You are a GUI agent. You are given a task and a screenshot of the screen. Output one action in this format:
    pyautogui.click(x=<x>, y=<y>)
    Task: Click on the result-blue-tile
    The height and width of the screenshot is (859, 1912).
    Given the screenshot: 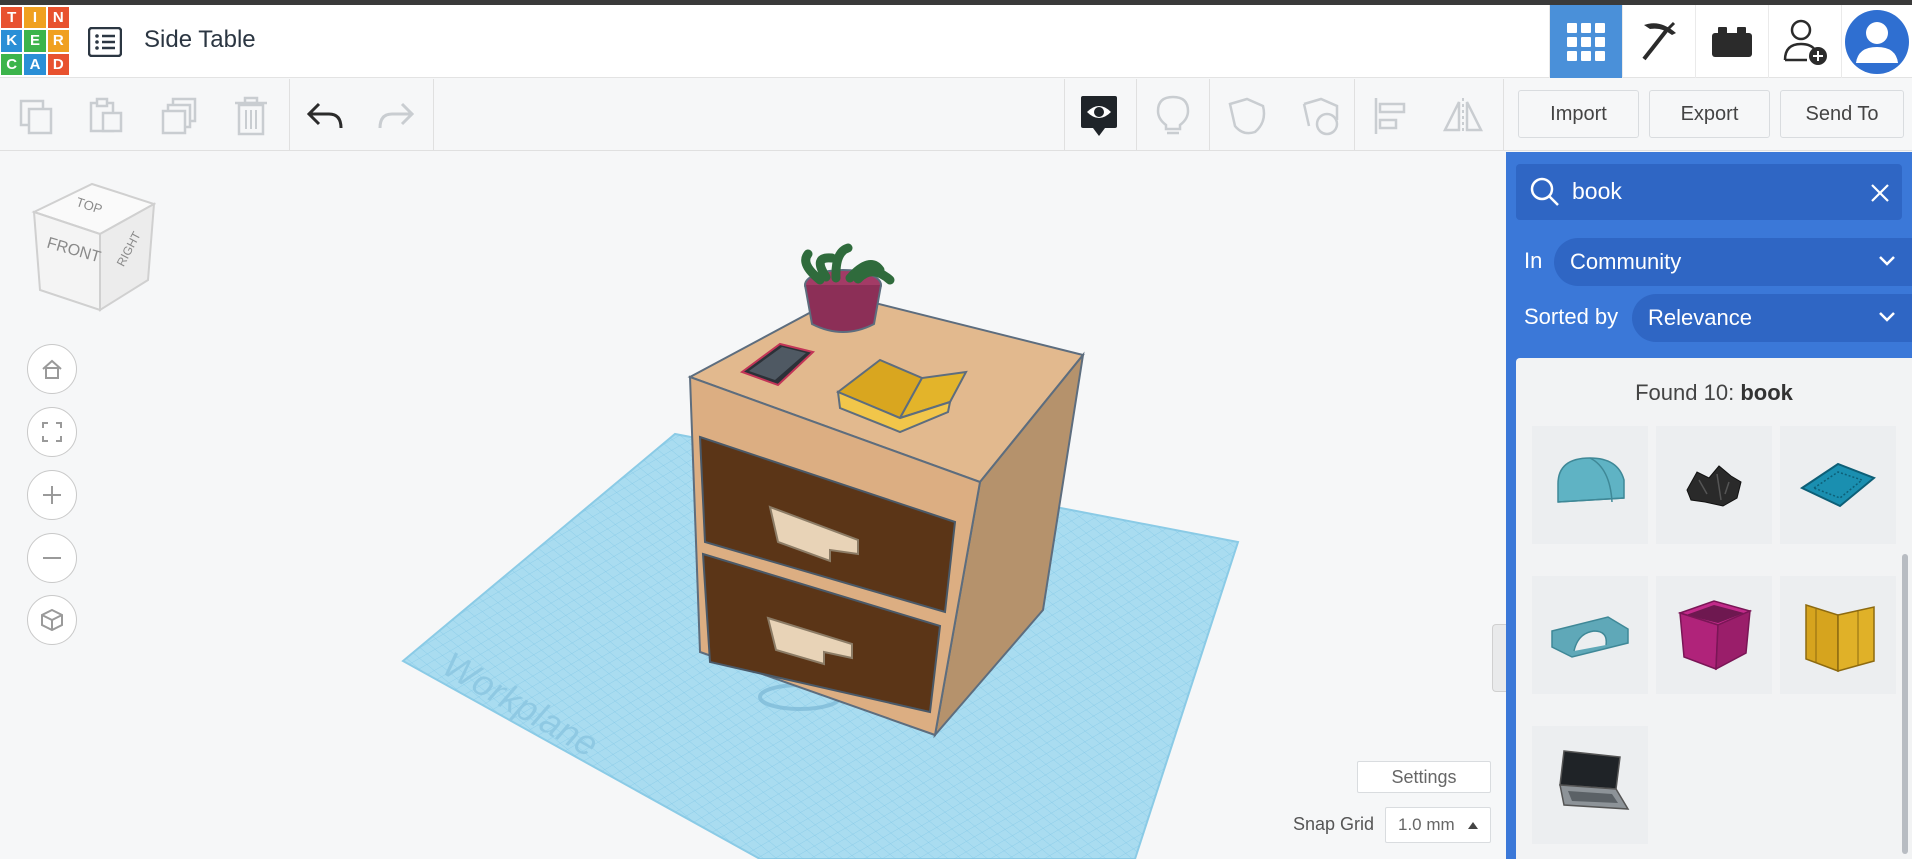 What is the action you would take?
    pyautogui.click(x=1838, y=485)
    